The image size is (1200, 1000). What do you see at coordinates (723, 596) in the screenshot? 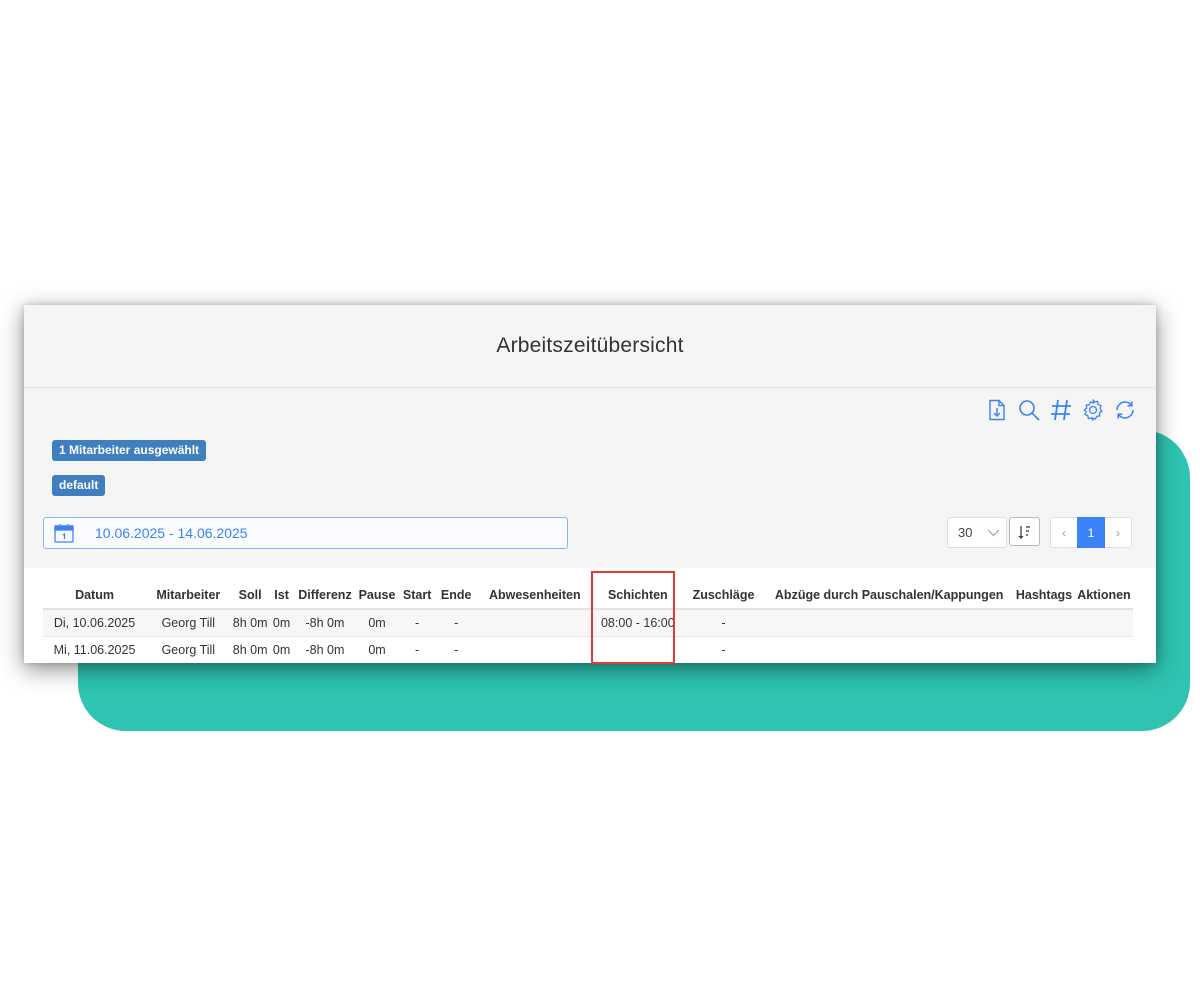
I see `column-header: Zuschläge` at bounding box center [723, 596].